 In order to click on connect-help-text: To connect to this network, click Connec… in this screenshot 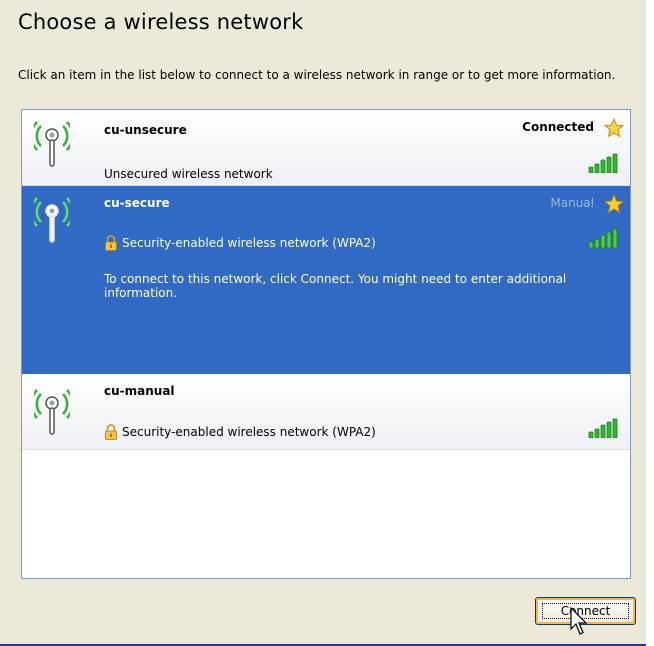, I will do `click(335, 286)`.